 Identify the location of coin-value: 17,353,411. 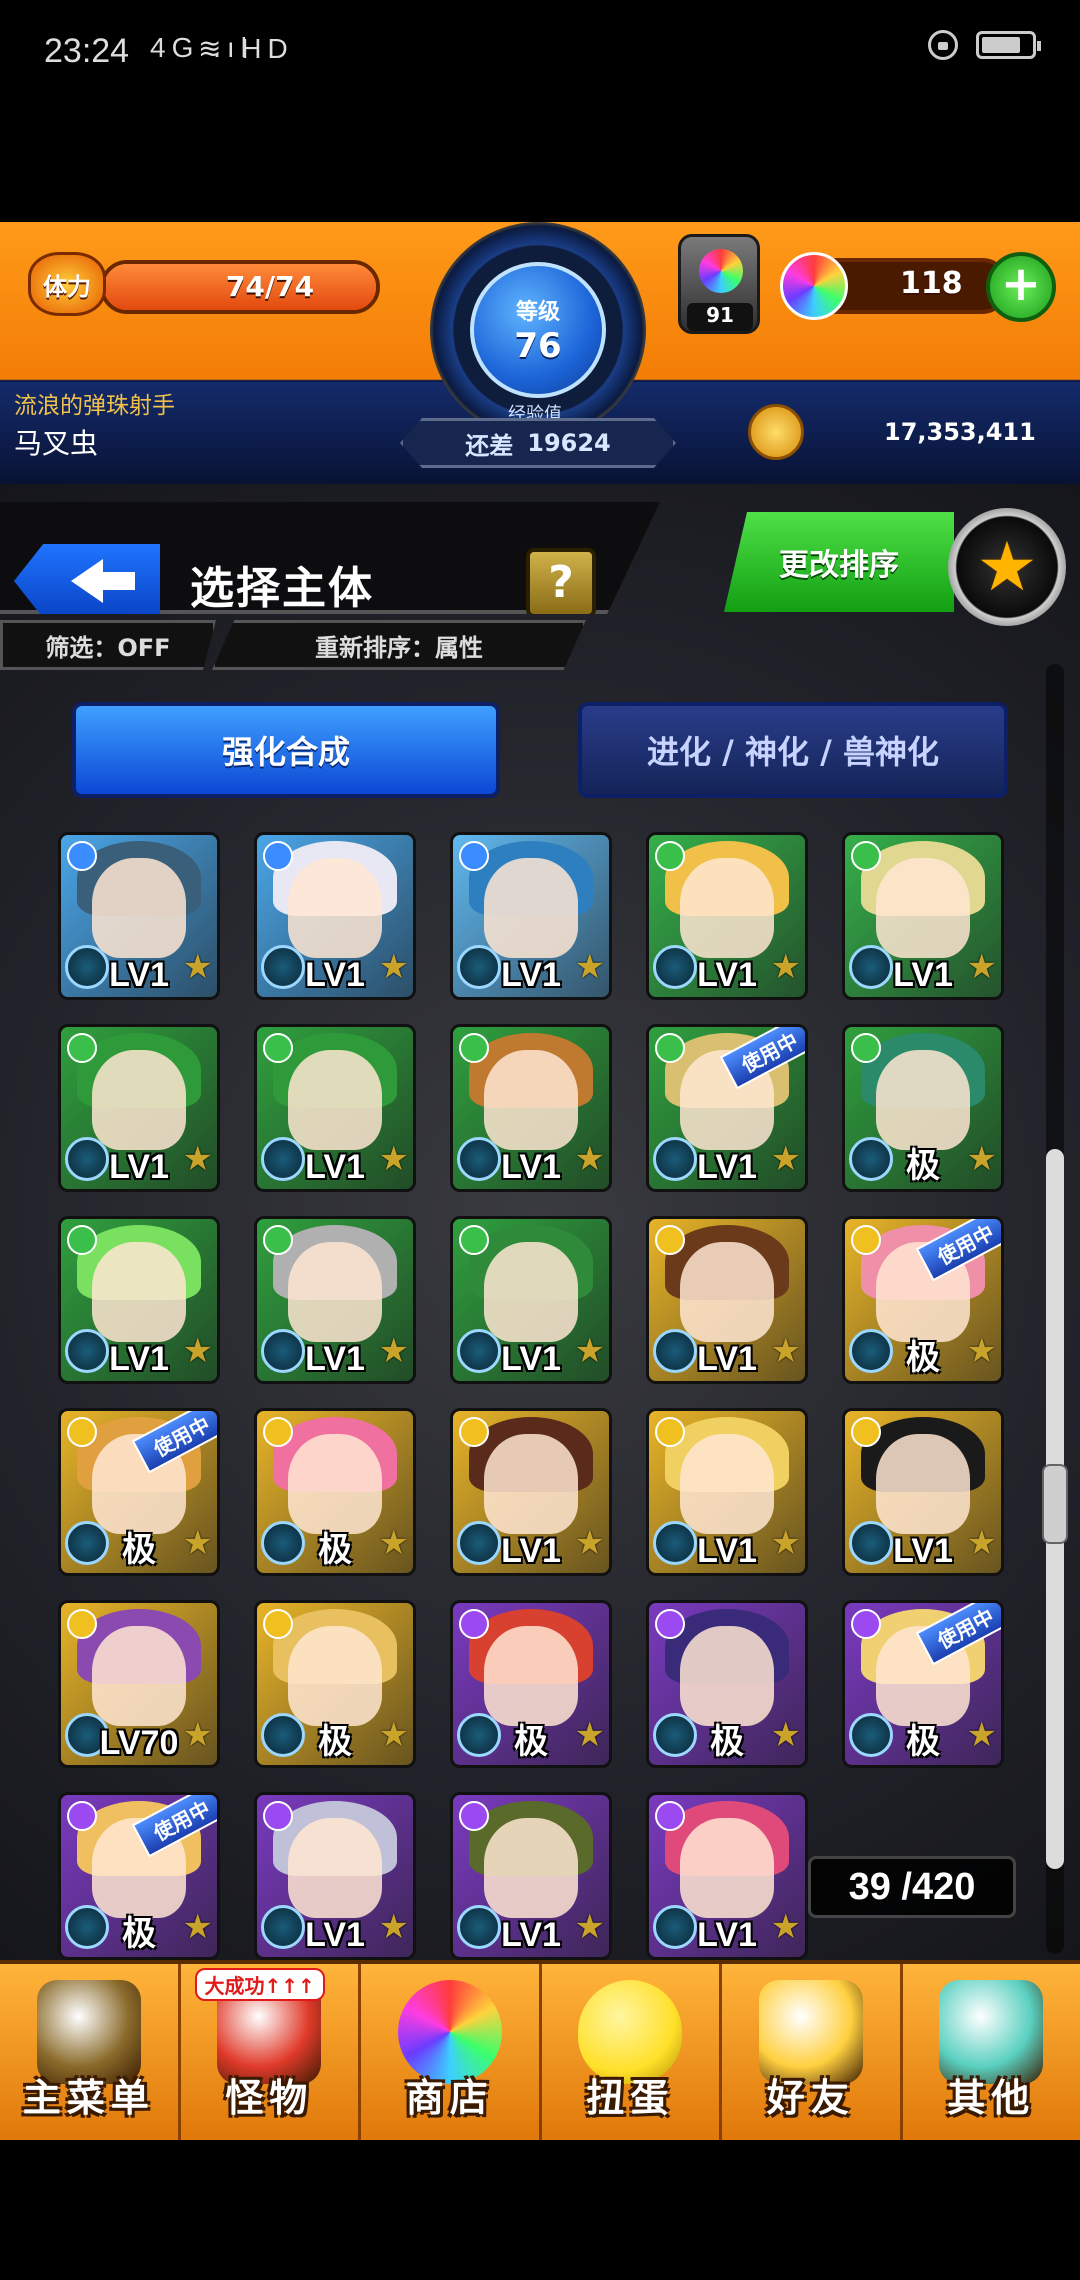
(960, 432).